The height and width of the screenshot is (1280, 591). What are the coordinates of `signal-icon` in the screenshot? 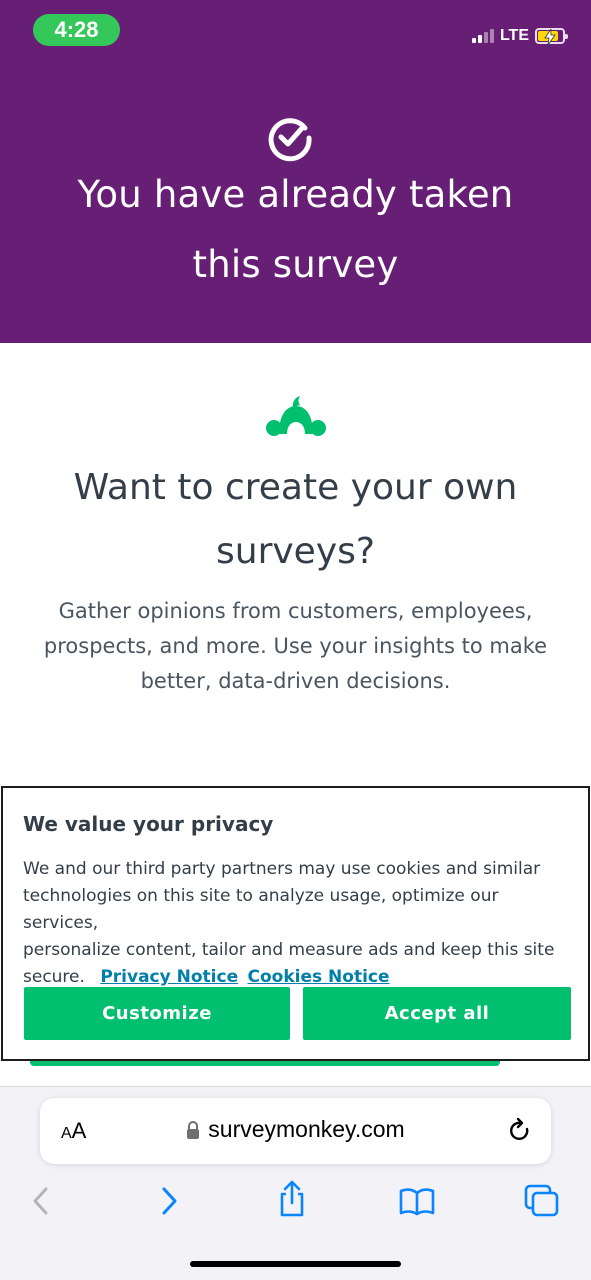 It's located at (482, 36).